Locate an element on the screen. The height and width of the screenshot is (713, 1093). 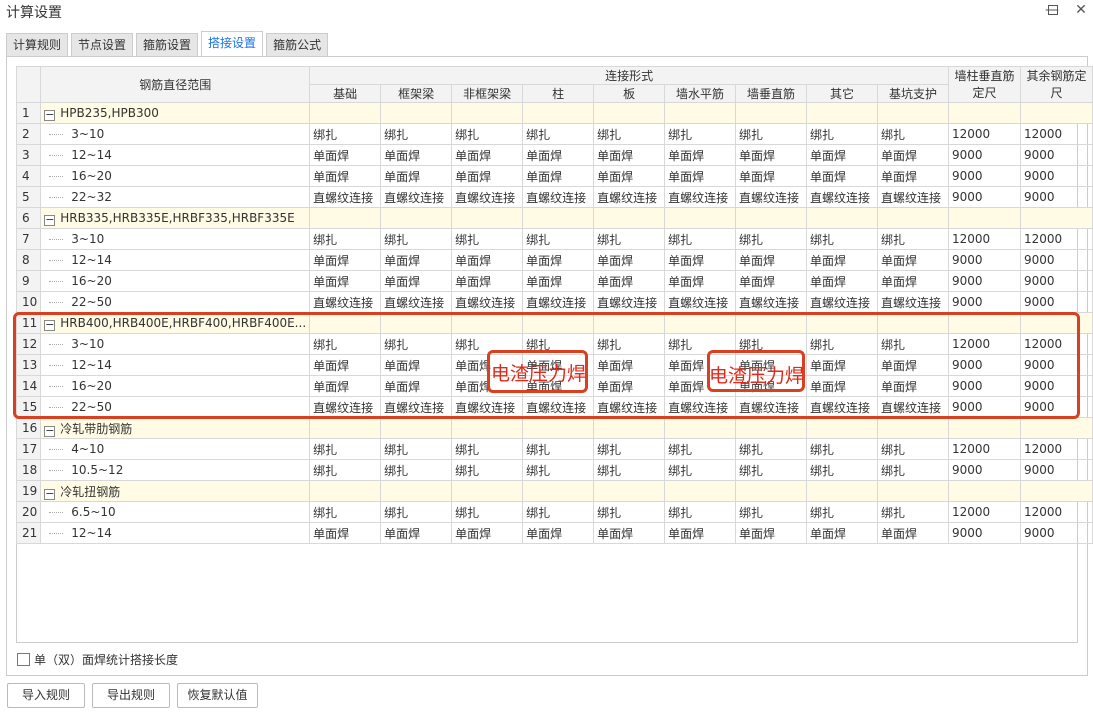
table-row: 7 3~10 绑扎 绑扎 绑扎 绑扎 绑扎 绑扎 绑扎 绑扎 绑扎 12000 12000 is located at coordinates (554, 239).